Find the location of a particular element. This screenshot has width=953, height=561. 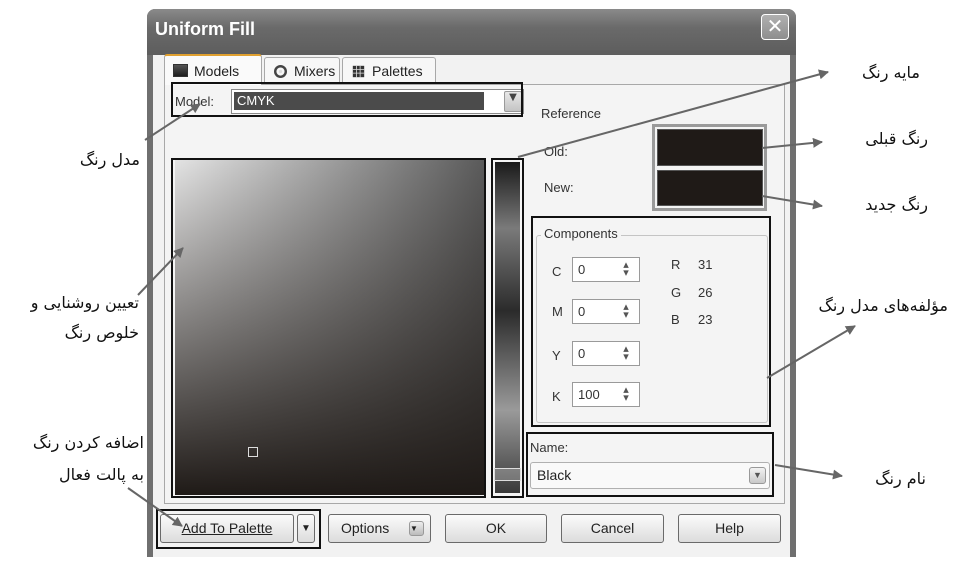

annotation-hue: مایه رنگ is located at coordinates (890, 72).